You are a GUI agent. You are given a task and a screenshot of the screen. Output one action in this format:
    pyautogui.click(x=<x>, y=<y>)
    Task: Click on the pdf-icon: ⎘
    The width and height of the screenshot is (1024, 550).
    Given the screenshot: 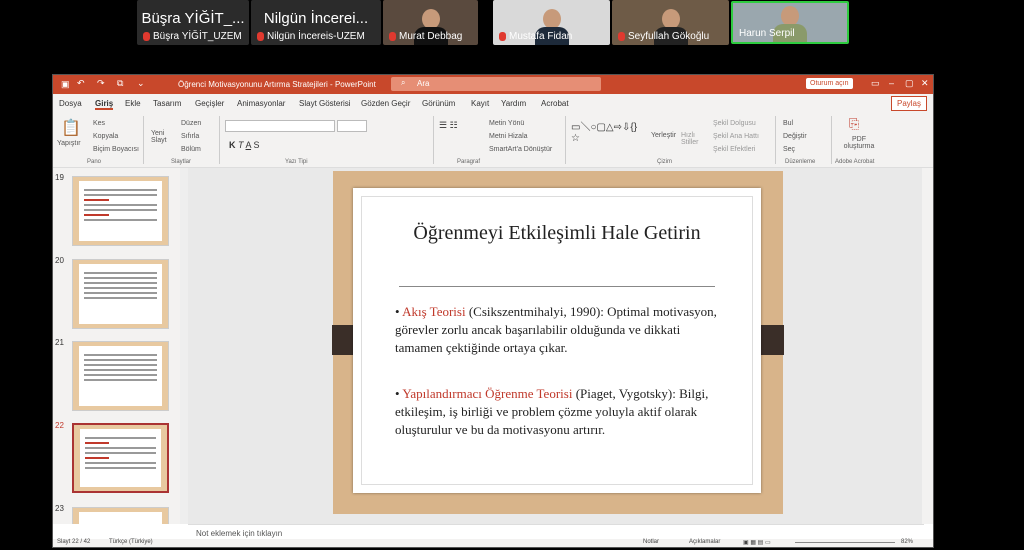 What is the action you would take?
    pyautogui.click(x=854, y=124)
    